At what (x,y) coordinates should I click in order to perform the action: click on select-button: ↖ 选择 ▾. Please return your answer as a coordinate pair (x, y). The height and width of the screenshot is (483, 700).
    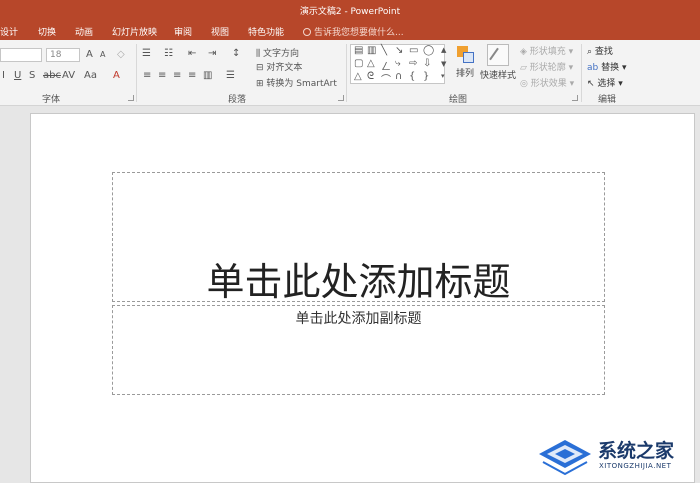
    Looking at the image, I should click on (605, 82).